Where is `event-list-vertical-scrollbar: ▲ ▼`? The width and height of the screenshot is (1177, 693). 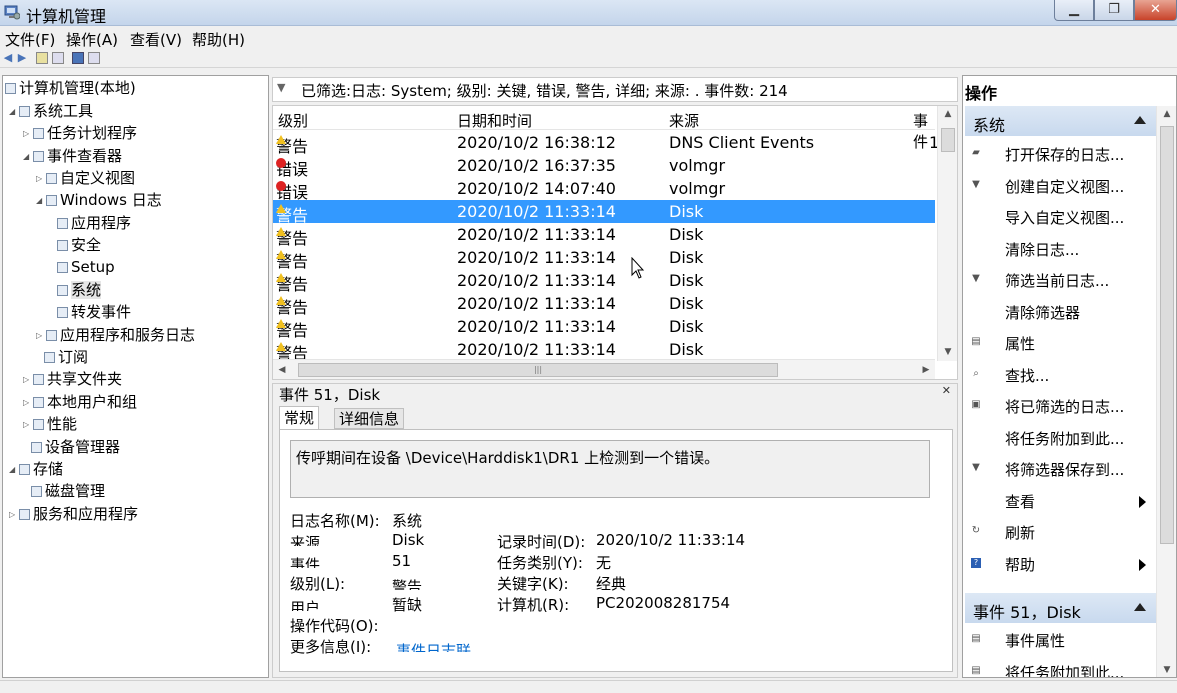 event-list-vertical-scrollbar: ▲ ▼ is located at coordinates (947, 233).